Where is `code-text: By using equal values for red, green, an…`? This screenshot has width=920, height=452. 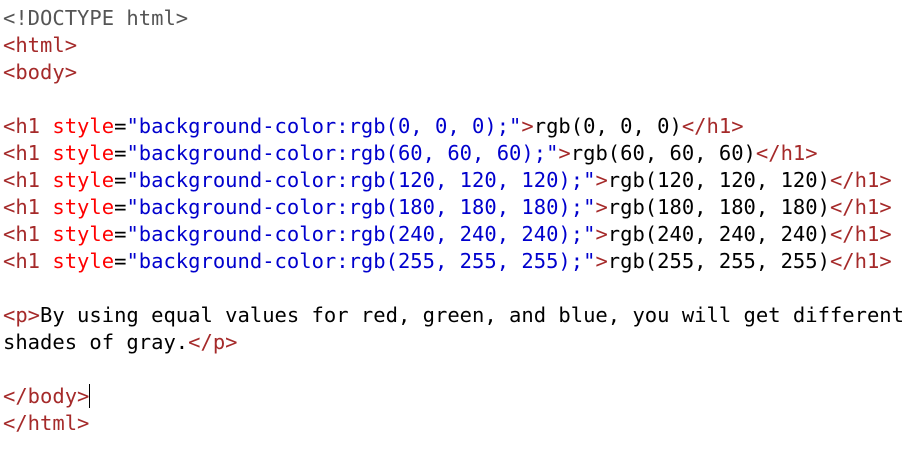
code-text: By using equal values for red, green, an… is located at coordinates (472, 315).